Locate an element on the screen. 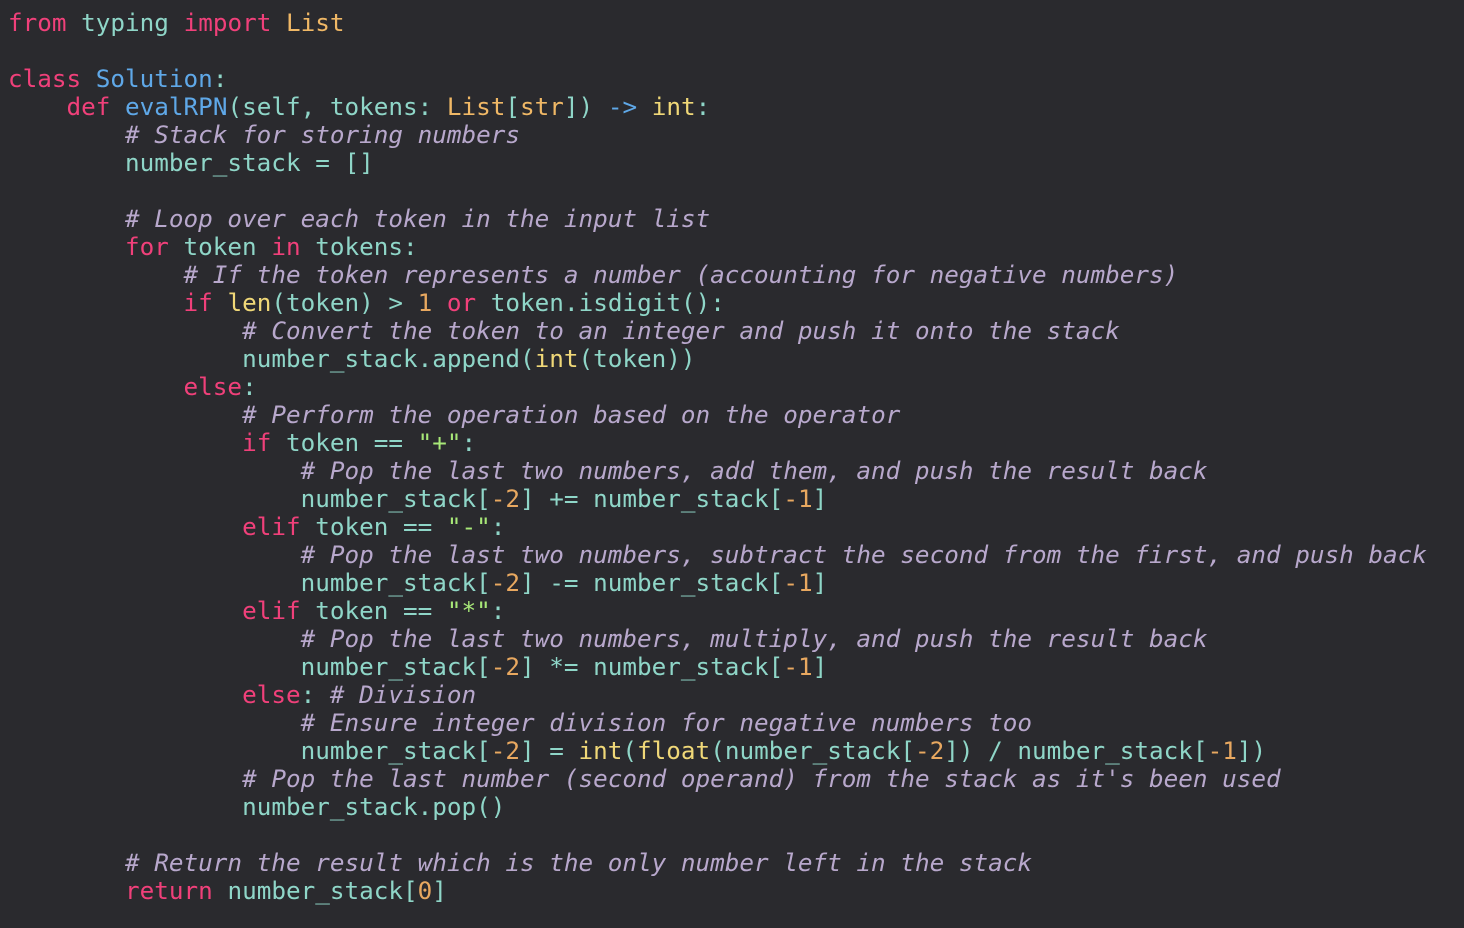  identifier-token: (self, tokens: is located at coordinates (337, 106).